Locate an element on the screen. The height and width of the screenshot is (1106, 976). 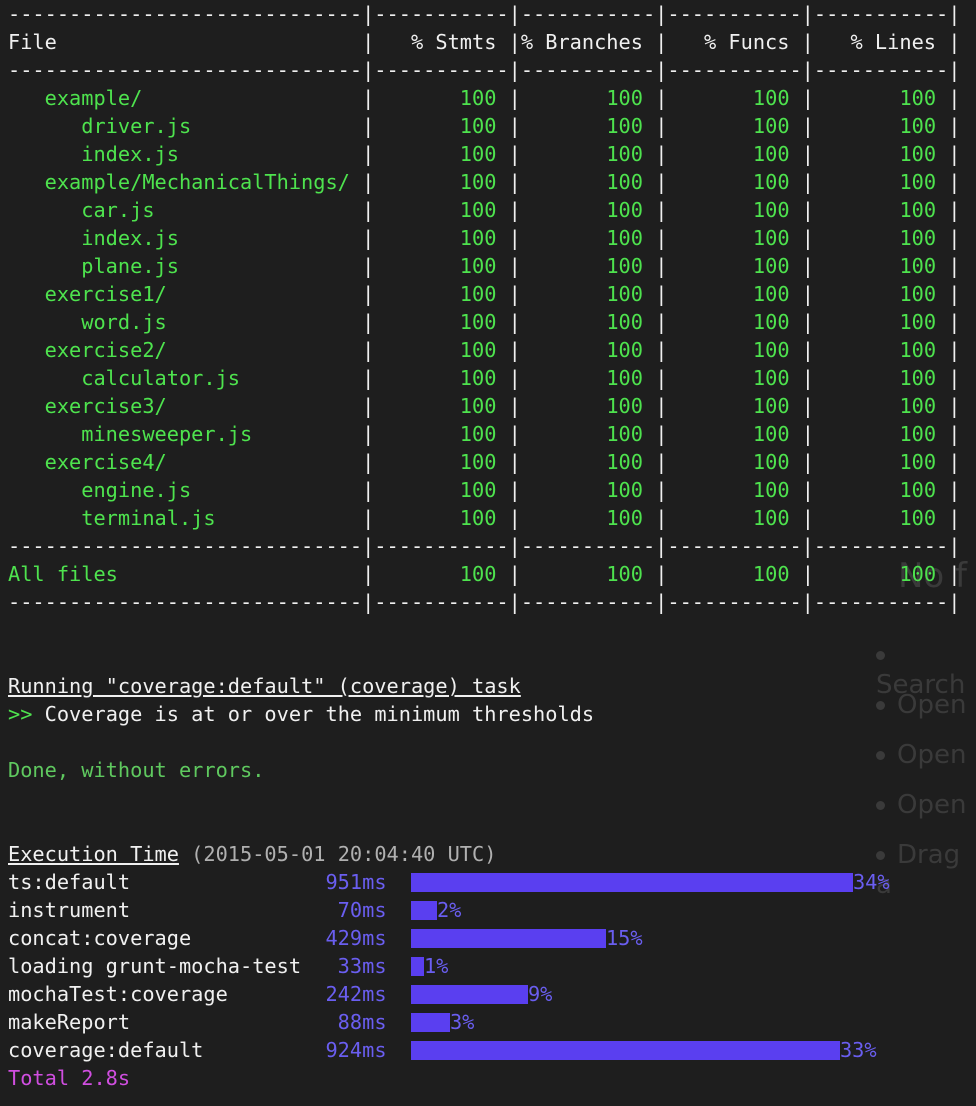
file-name: example/ is located at coordinates (185, 98).